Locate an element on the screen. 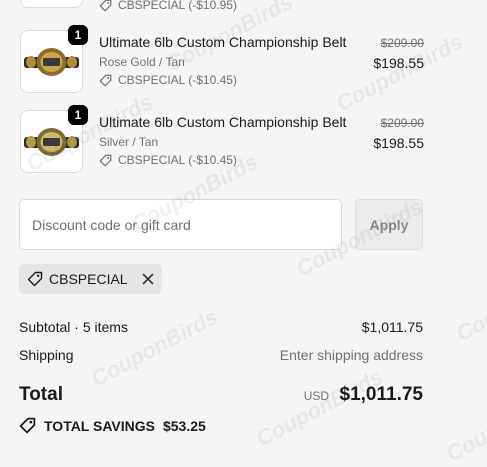 This screenshot has height=467, width=487. previous-item-partial: CBSPECIAL (-$10.95) is located at coordinates (222, 6).